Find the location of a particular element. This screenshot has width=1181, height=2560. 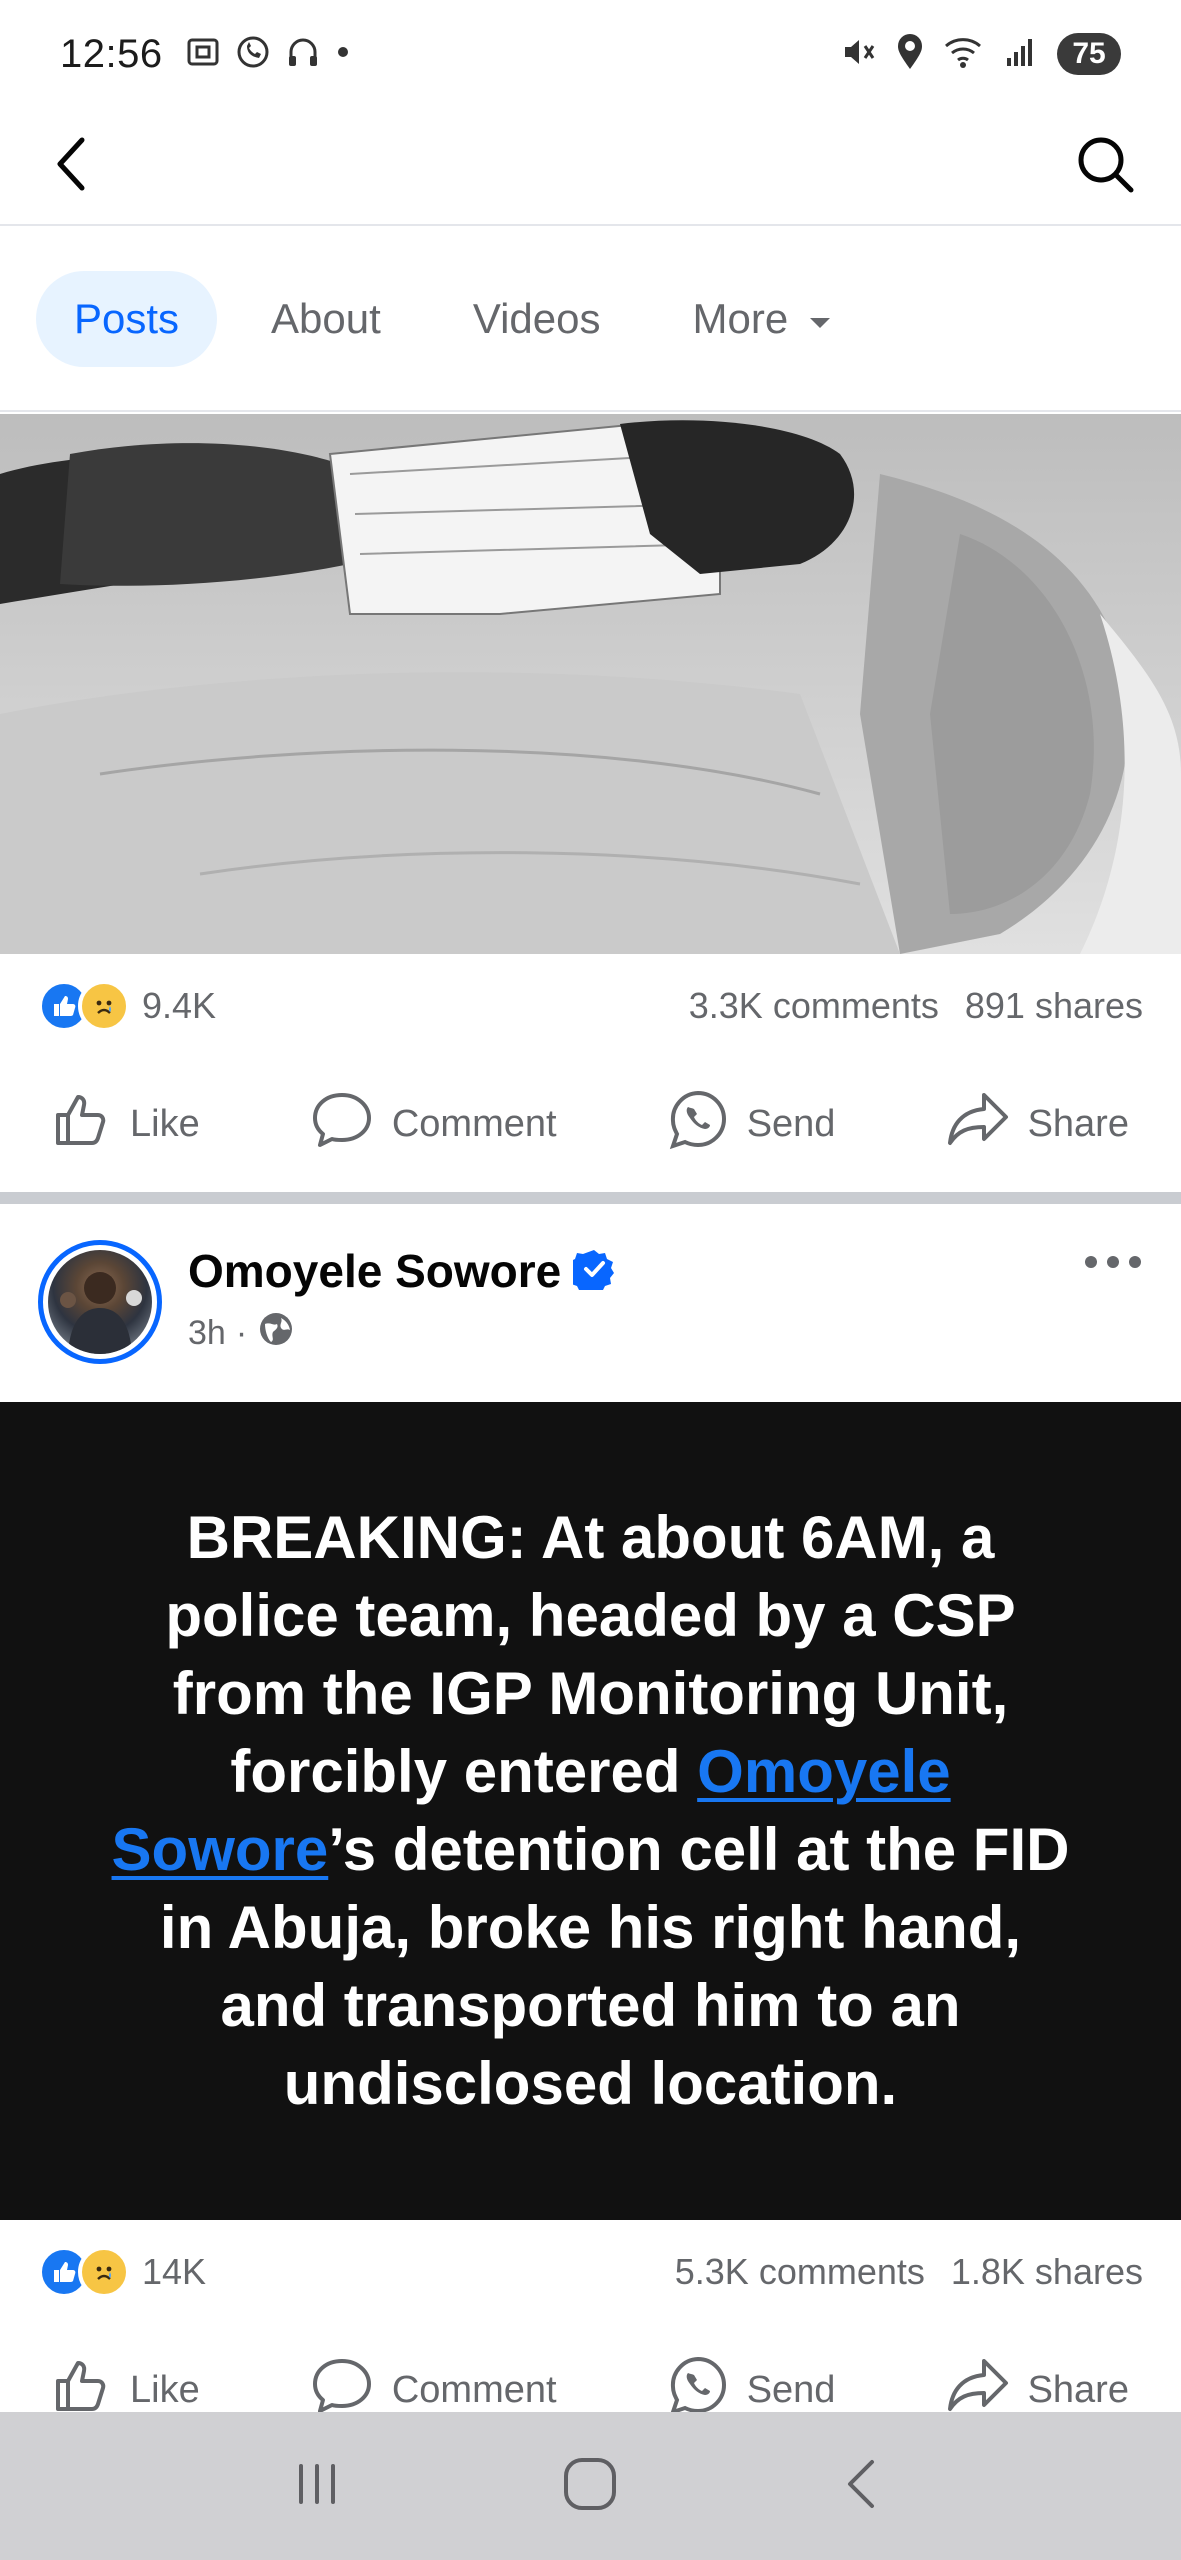

post-meta: 3h · is located at coordinates (401, 1333).